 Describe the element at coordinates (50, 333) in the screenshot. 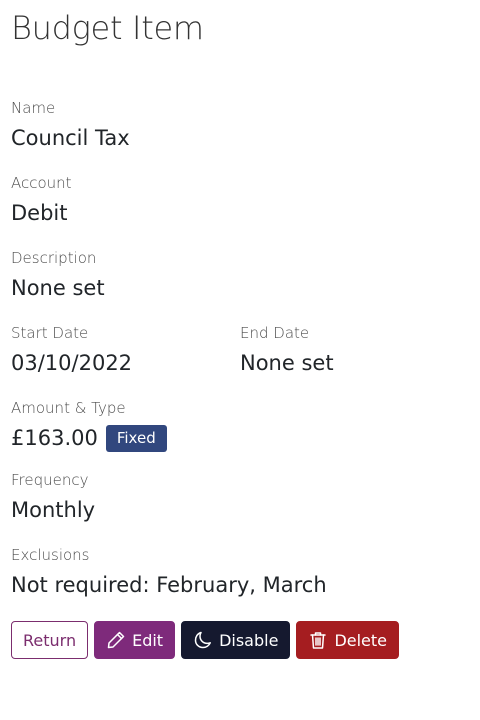

I see `start-date-label: Start Date` at that location.